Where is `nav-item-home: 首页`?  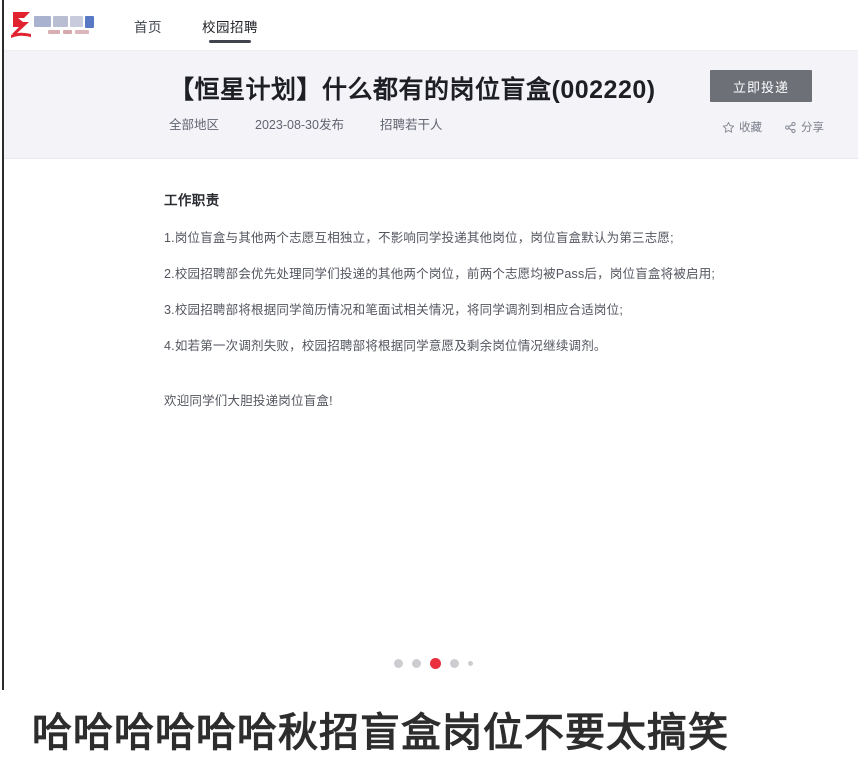
nav-item-home: 首页 is located at coordinates (148, 17).